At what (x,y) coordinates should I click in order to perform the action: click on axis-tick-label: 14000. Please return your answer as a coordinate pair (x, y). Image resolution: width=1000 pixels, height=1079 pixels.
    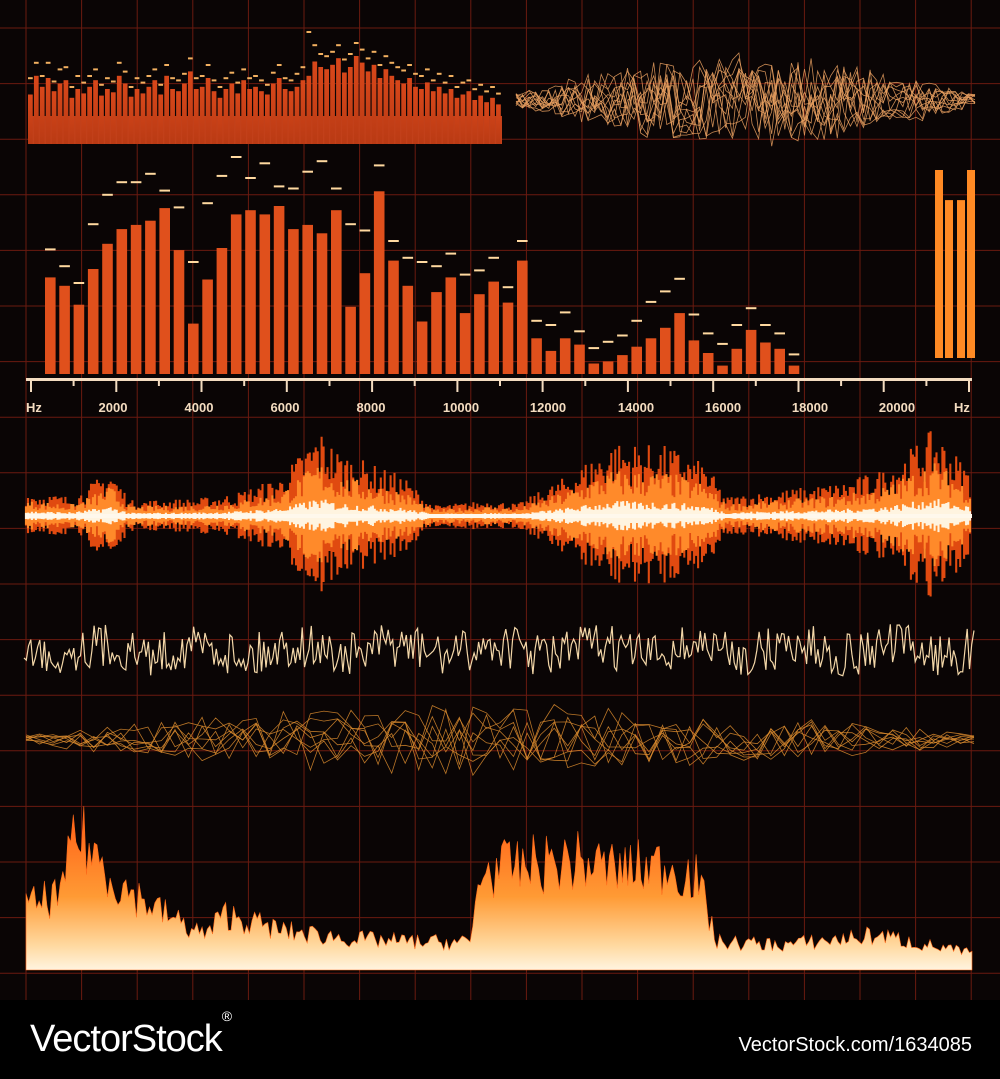
    Looking at the image, I should click on (636, 407).